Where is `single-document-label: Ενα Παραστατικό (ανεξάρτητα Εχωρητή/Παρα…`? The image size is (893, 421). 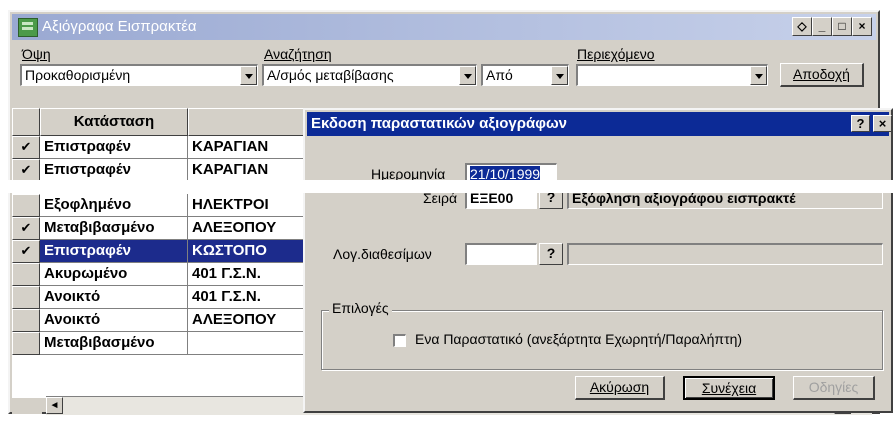
single-document-label: Ενα Παραστατικό (ανεξάρτητα Εχωρητή/Παρα… is located at coordinates (579, 339).